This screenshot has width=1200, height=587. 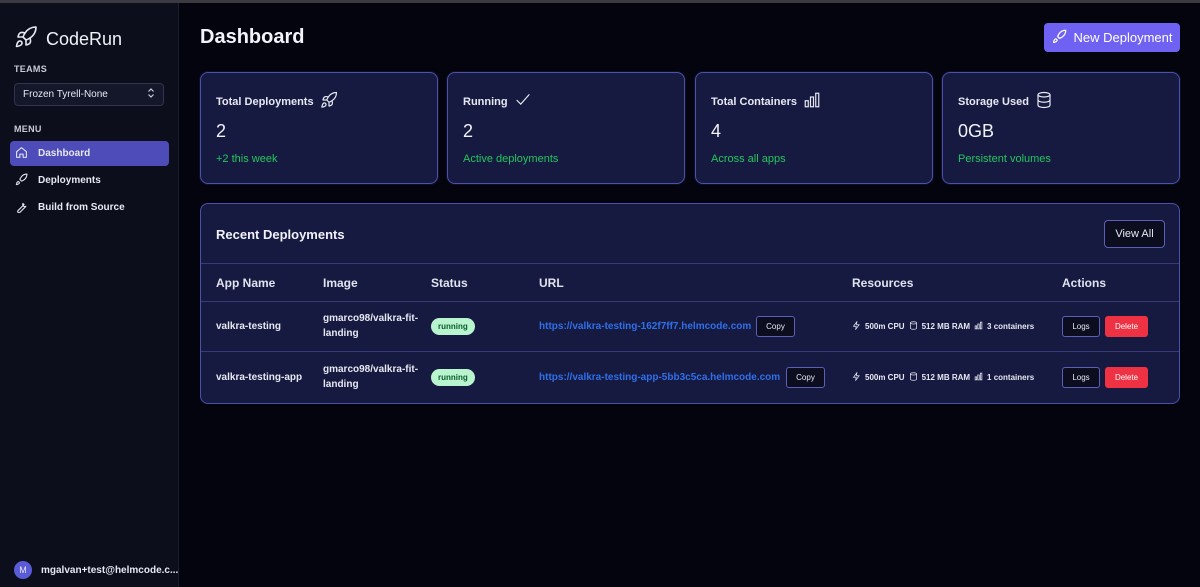 What do you see at coordinates (28, 129) in the screenshot?
I see `menu-label: MENU` at bounding box center [28, 129].